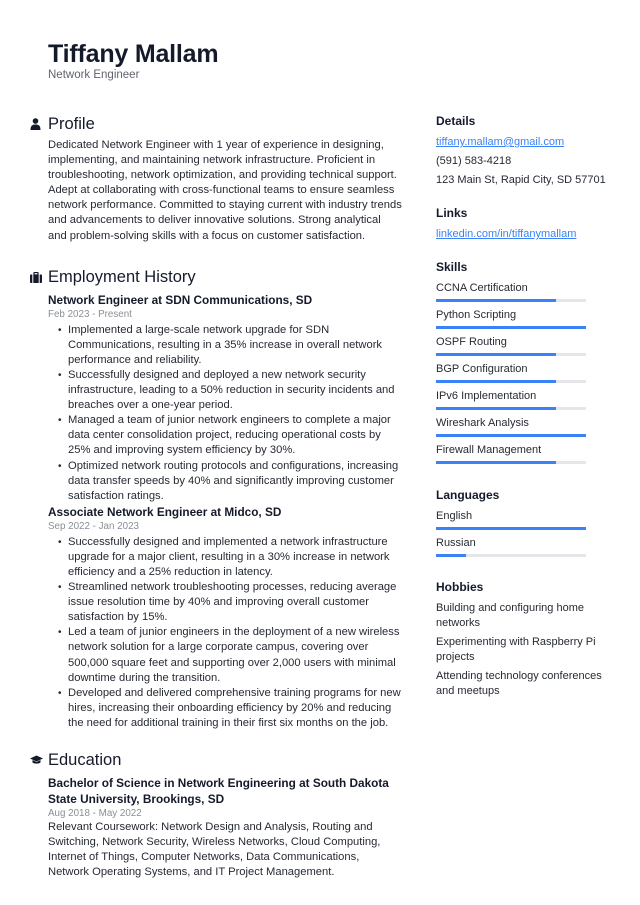  Describe the element at coordinates (476, 315) in the screenshot. I see `skill-label: Python Scripting` at that location.